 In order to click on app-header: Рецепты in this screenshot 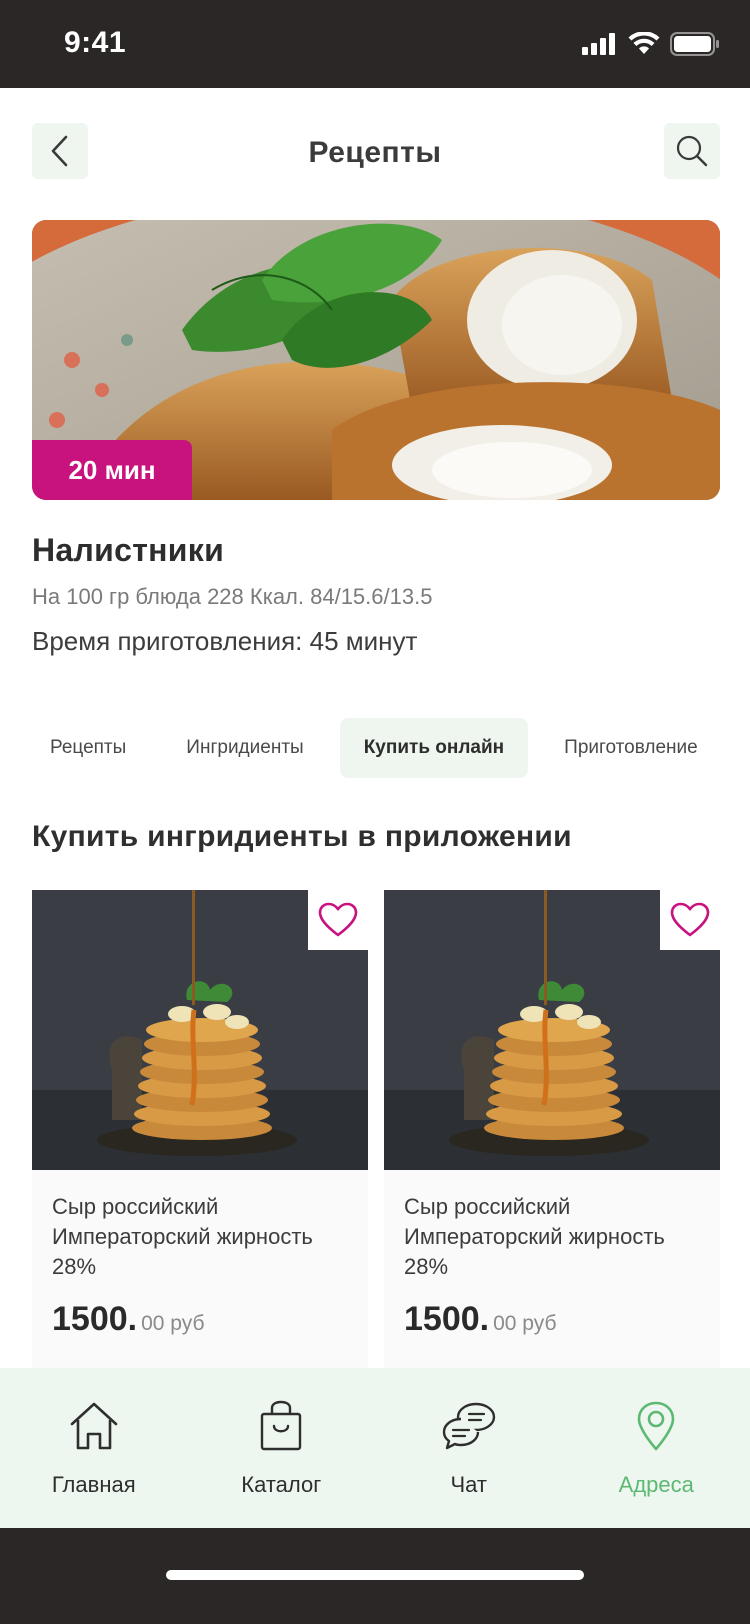, I will do `click(375, 153)`.